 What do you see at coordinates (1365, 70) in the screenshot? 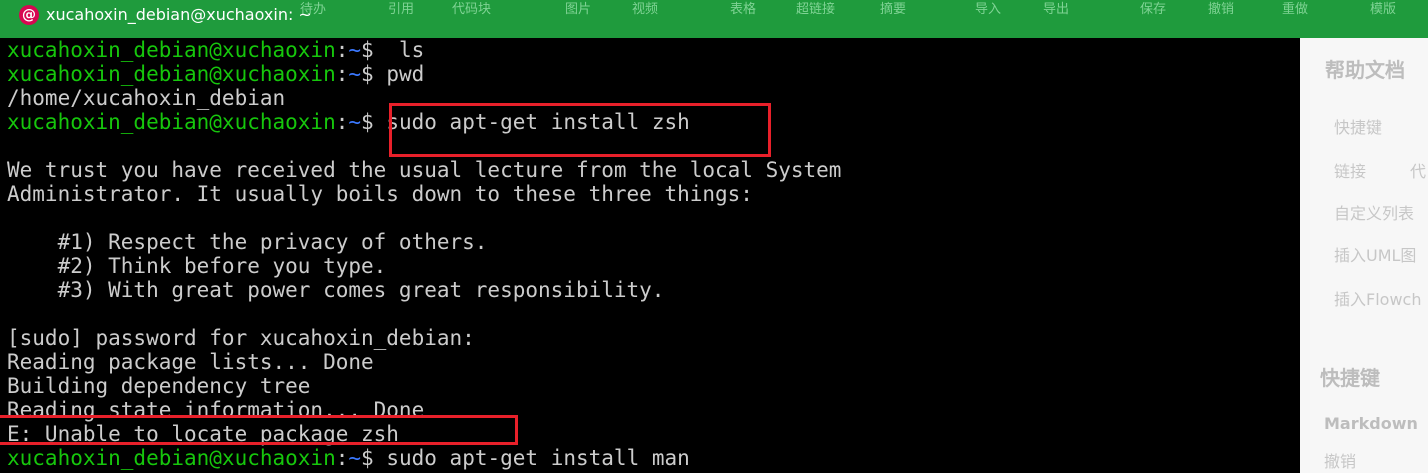
I see `help-pane-title: 帮助文档` at bounding box center [1365, 70].